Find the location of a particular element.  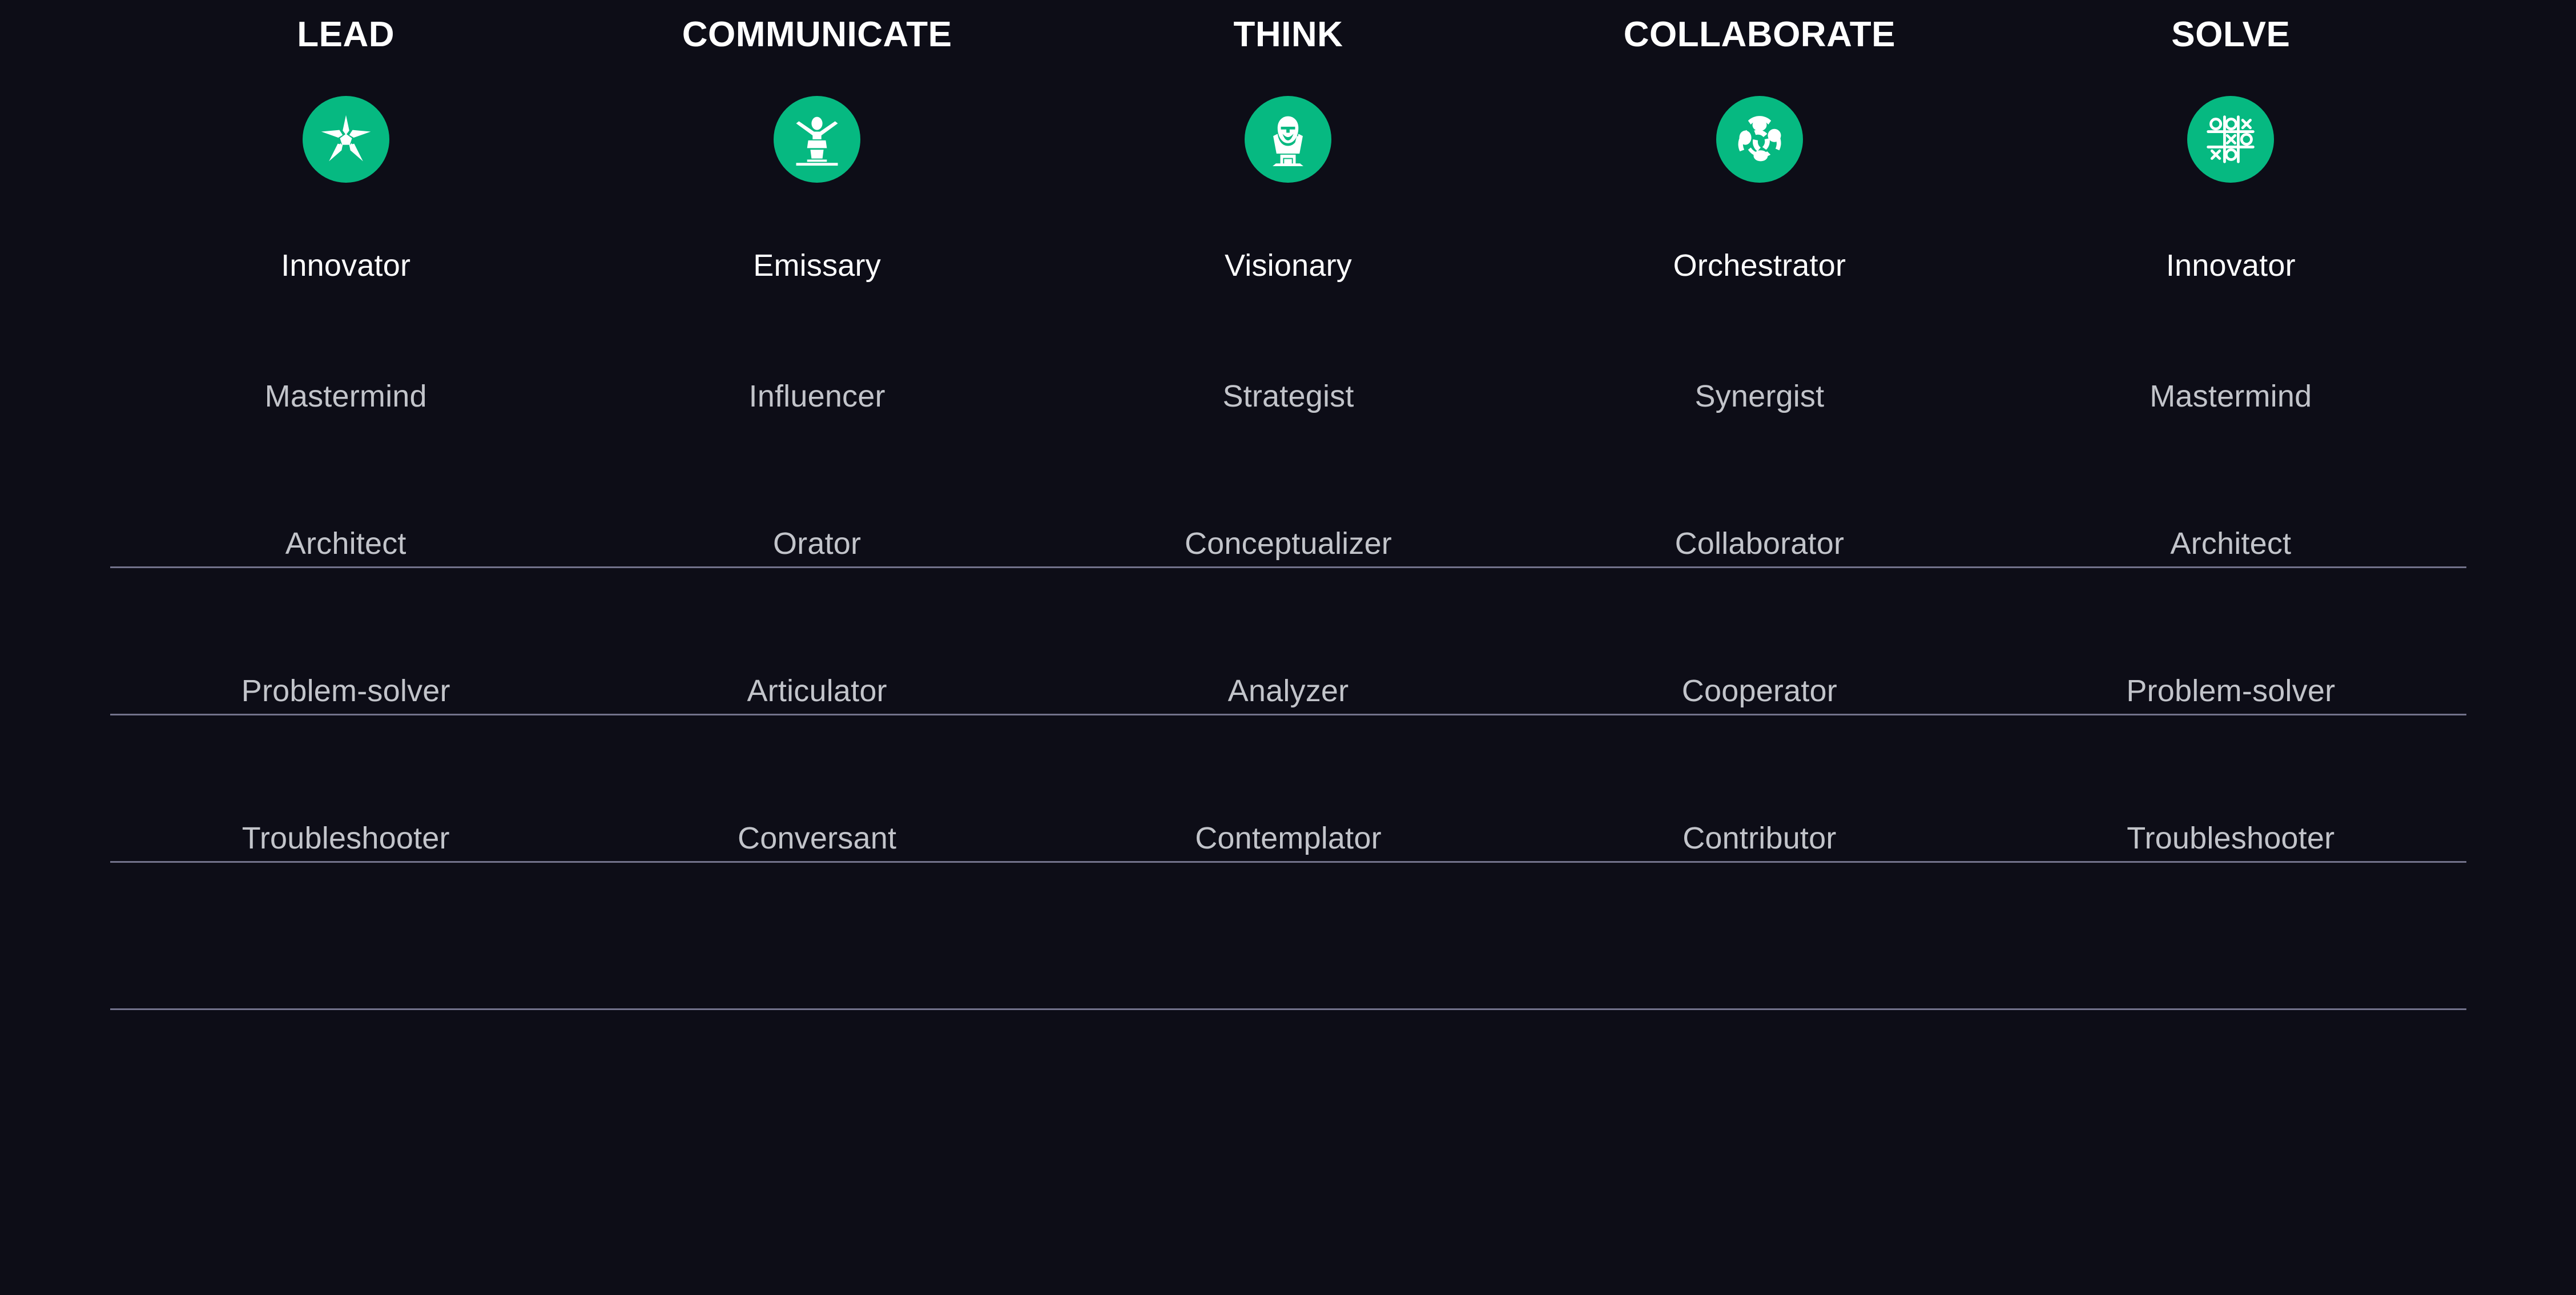

table-cell: Orchestrator is located at coordinates (1759, 266).